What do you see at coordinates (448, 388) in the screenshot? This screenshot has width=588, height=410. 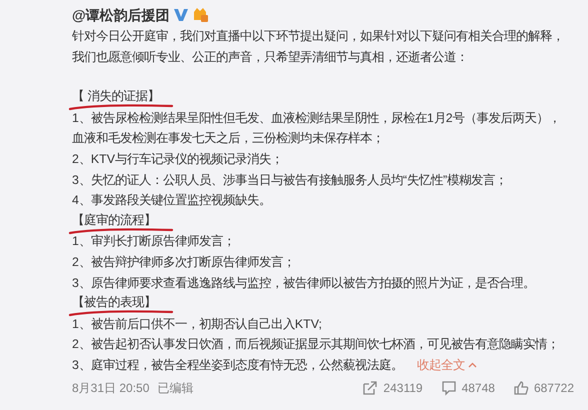 I see `comment-icon` at bounding box center [448, 388].